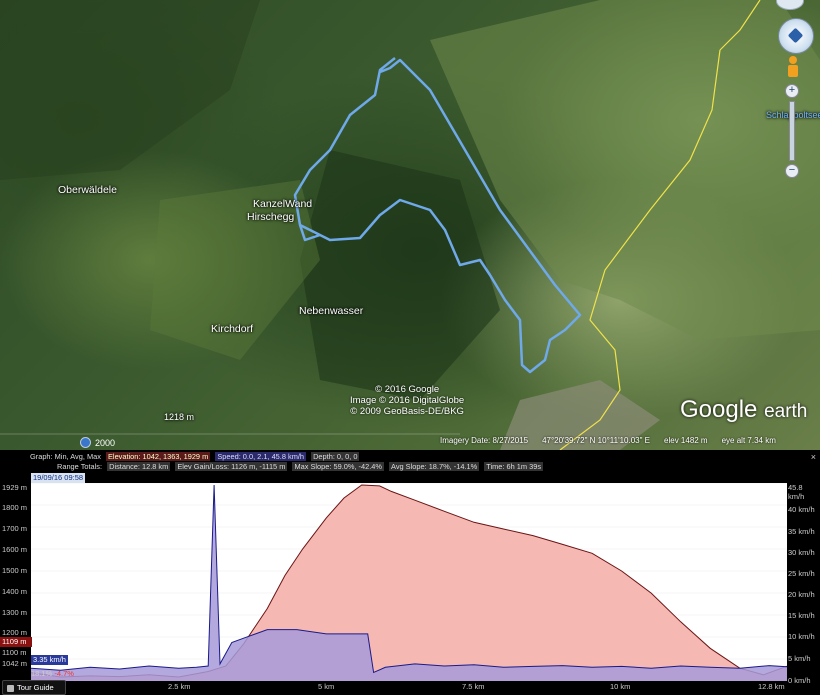 The width and height of the screenshot is (820, 695). Describe the element at coordinates (771, 686) in the screenshot. I see `x-tick-label: 12.8 km` at that location.